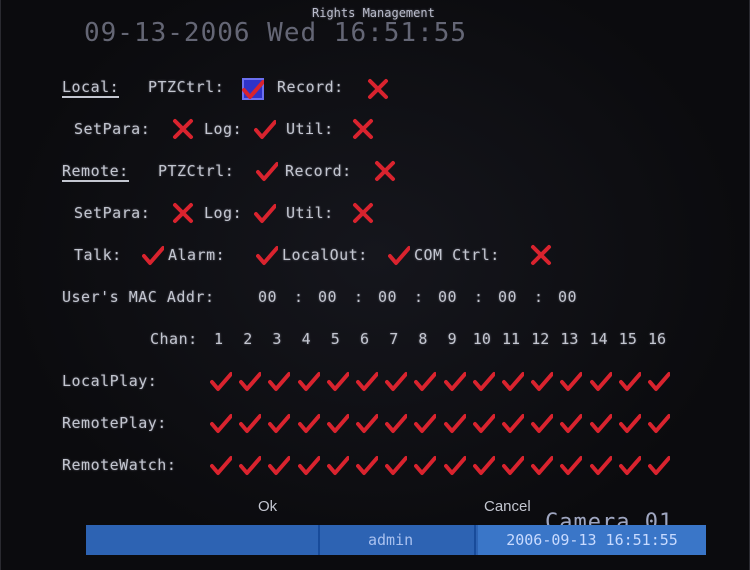  What do you see at coordinates (542, 381) in the screenshot?
I see `localplay-channel-12-checkbox` at bounding box center [542, 381].